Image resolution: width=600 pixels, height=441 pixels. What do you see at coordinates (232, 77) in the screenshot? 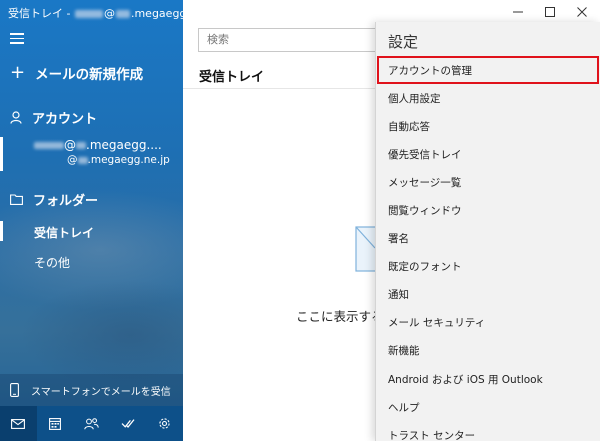
I see `inbox-title: 受信トレイ` at bounding box center [232, 77].